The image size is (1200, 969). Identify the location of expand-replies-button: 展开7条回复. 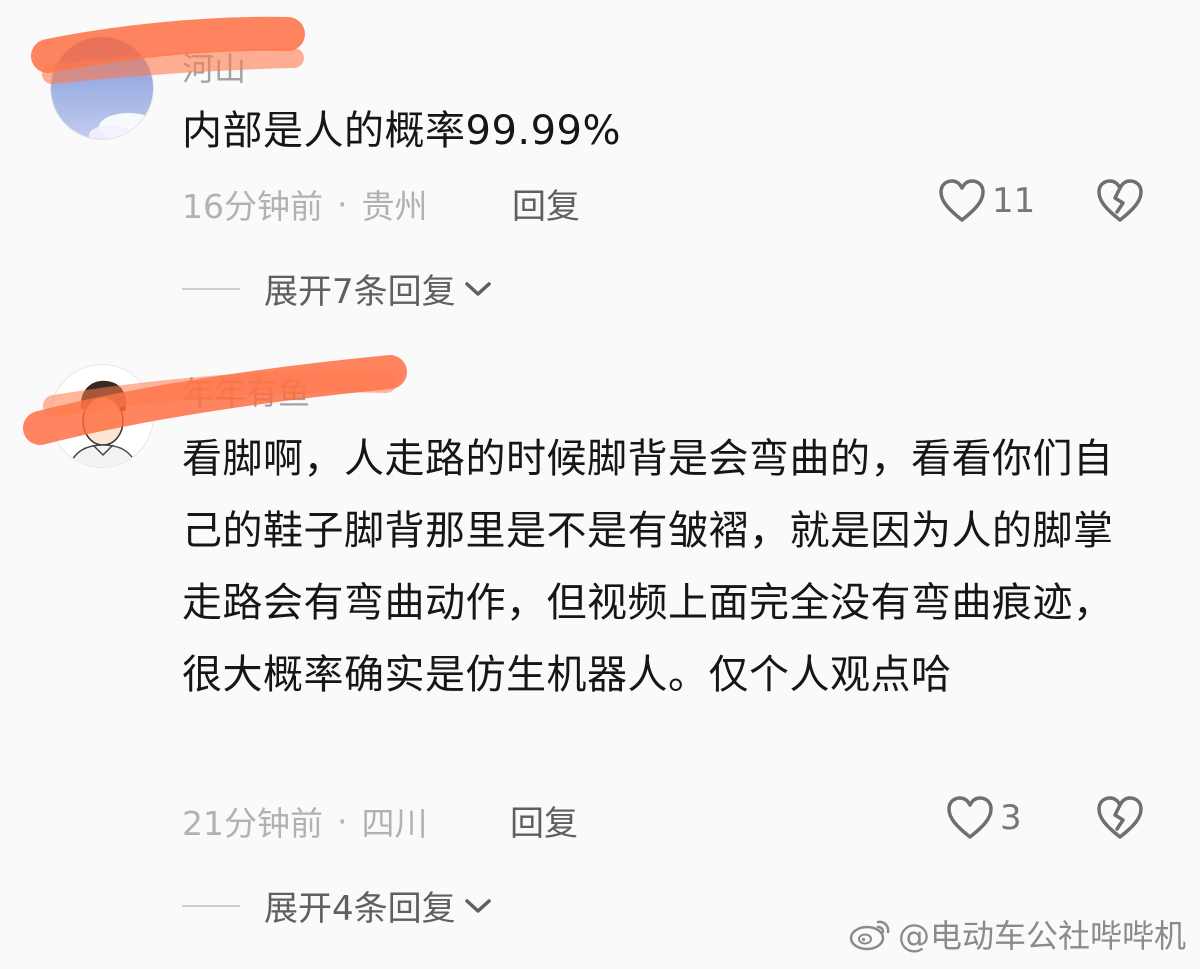
(337, 288).